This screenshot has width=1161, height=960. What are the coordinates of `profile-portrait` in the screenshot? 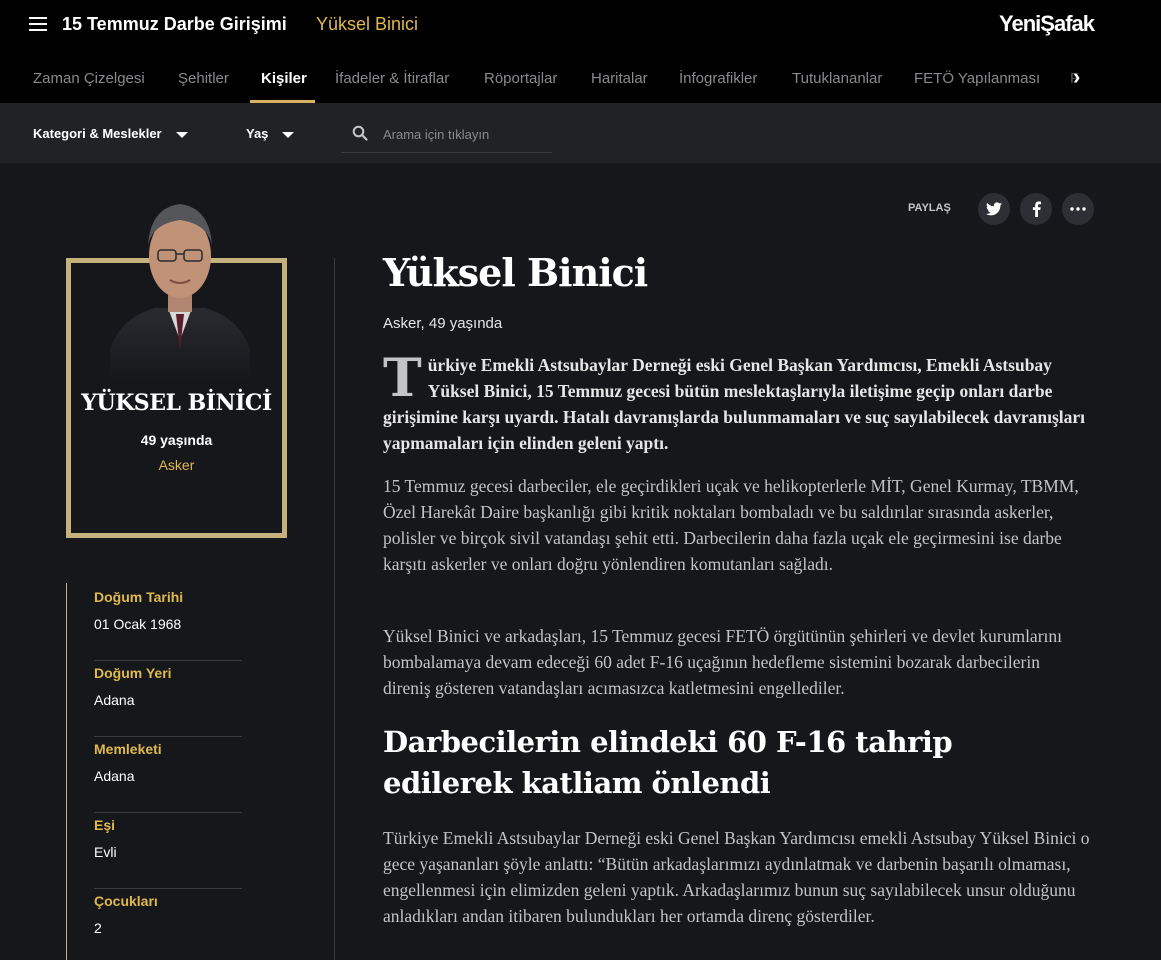 It's located at (180, 292).